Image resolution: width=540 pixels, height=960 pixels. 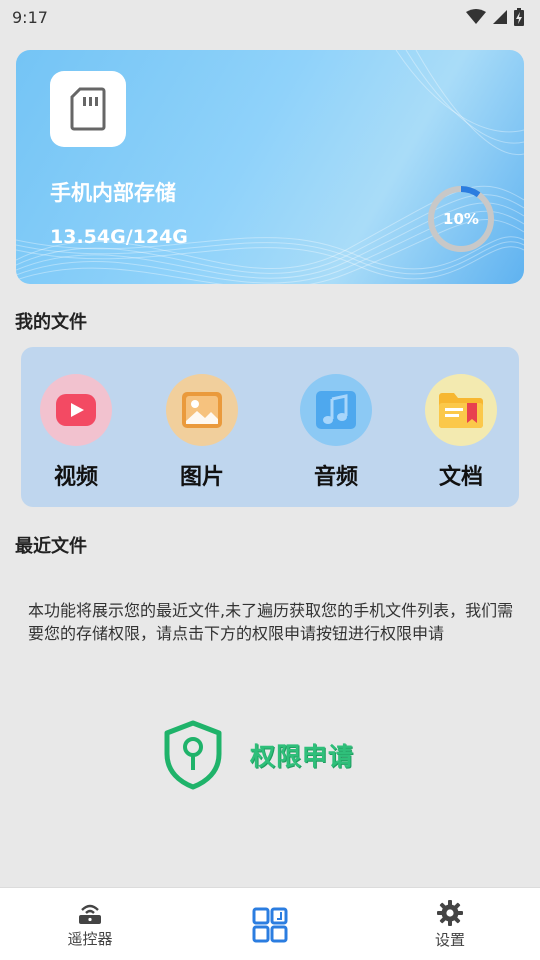 I want to click on remote-router-icon, so click(x=90, y=914).